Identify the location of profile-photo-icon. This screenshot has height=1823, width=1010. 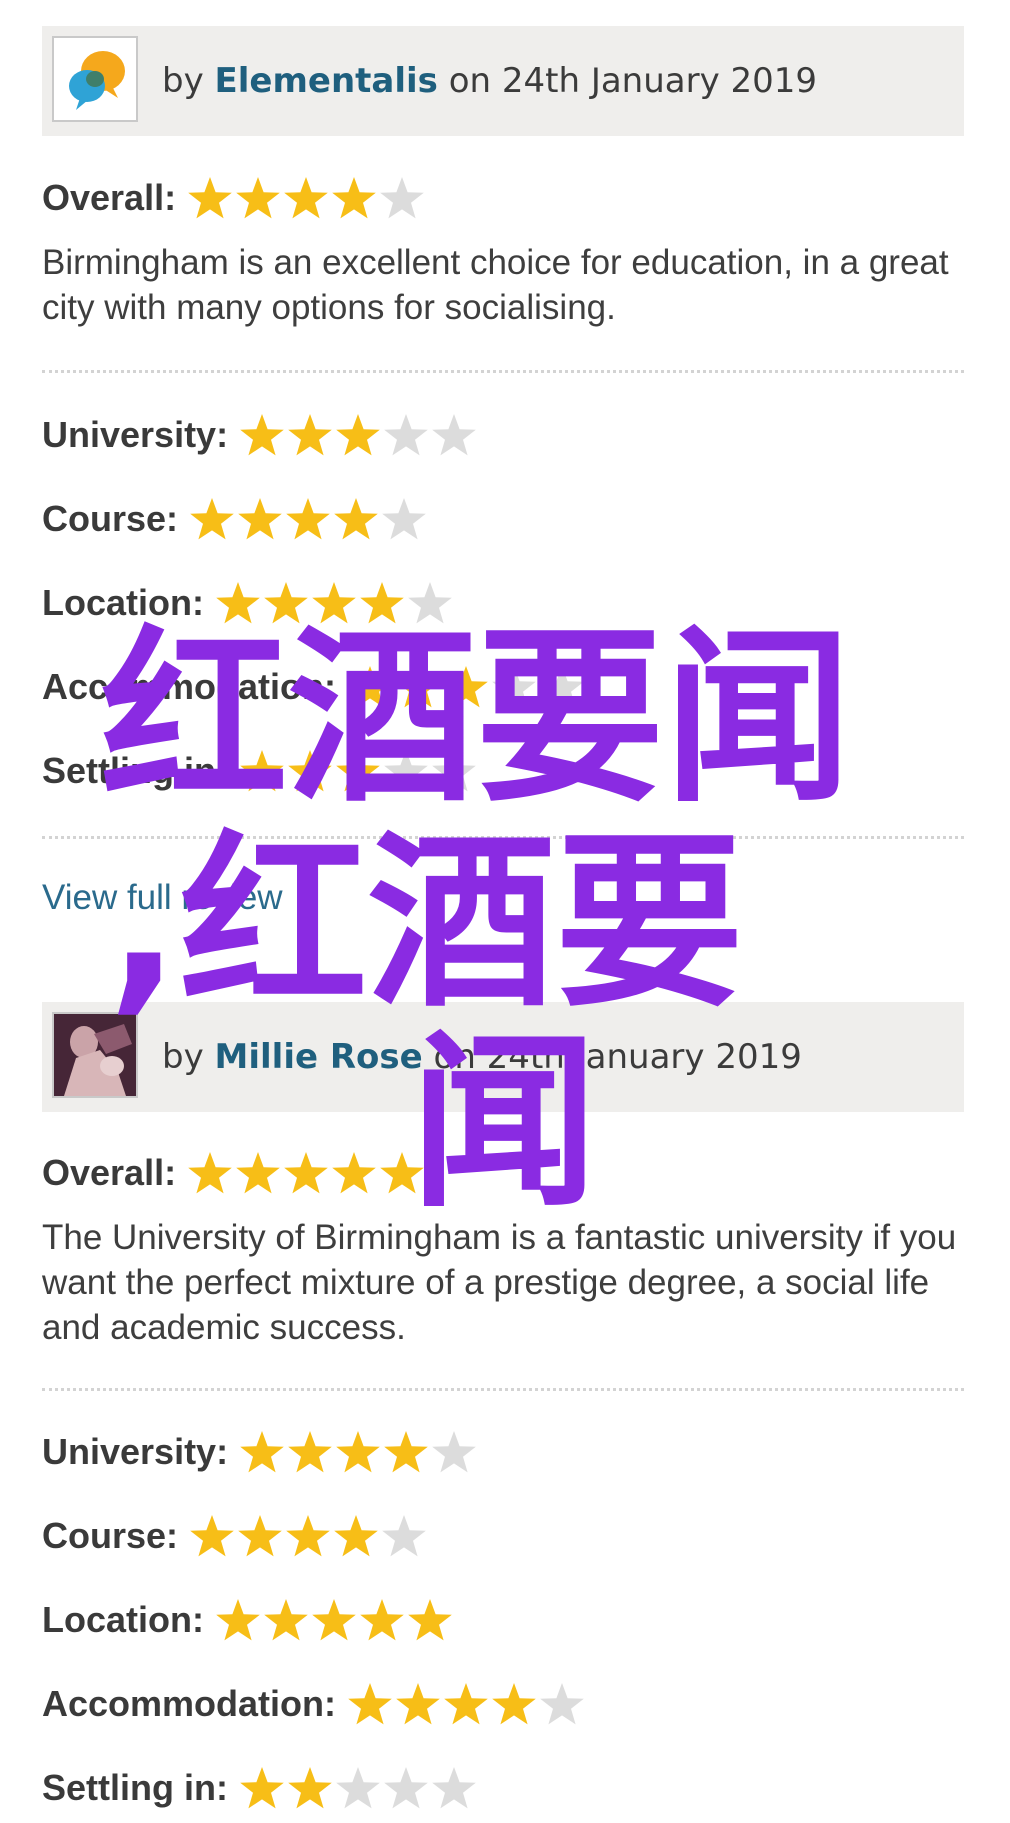
(95, 1055).